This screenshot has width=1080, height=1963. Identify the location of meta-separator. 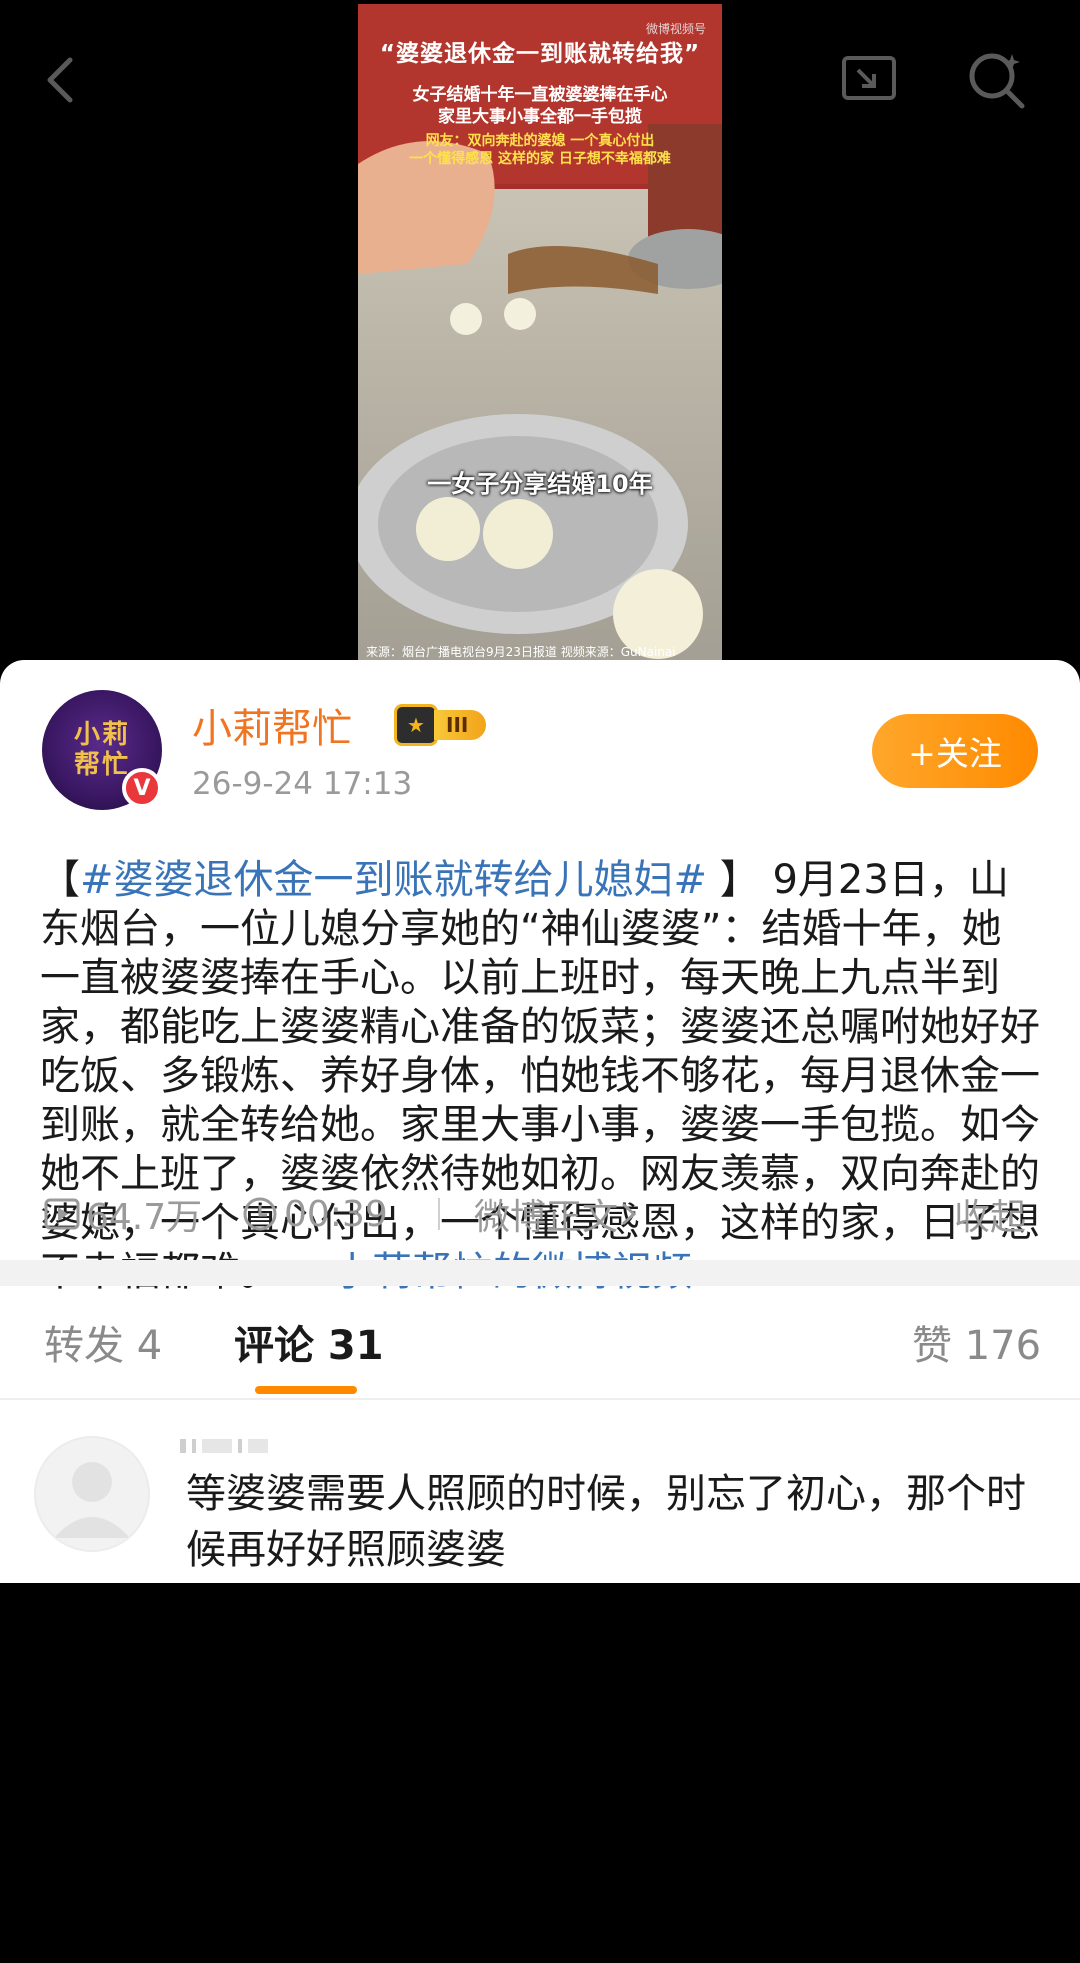
(439, 1214).